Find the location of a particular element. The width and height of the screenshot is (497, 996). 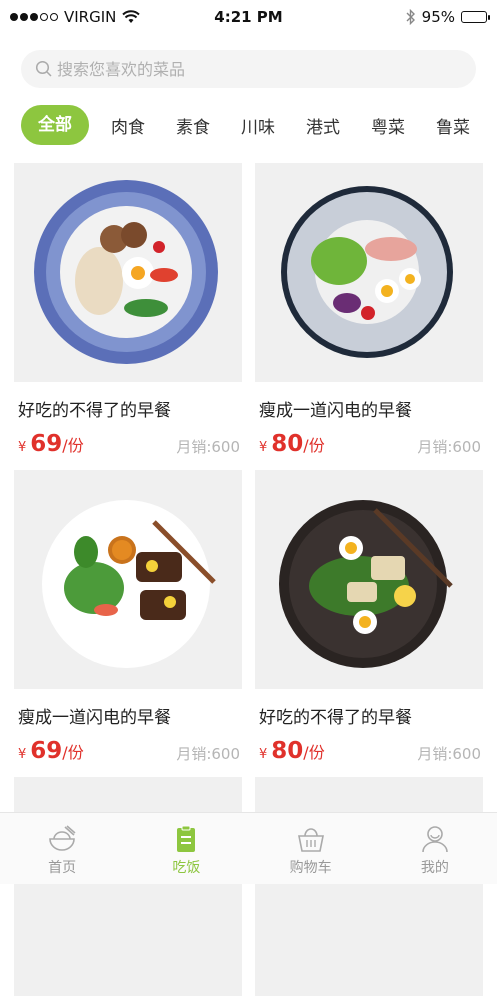

category-tab-sichuan: 川味 is located at coordinates (258, 125).